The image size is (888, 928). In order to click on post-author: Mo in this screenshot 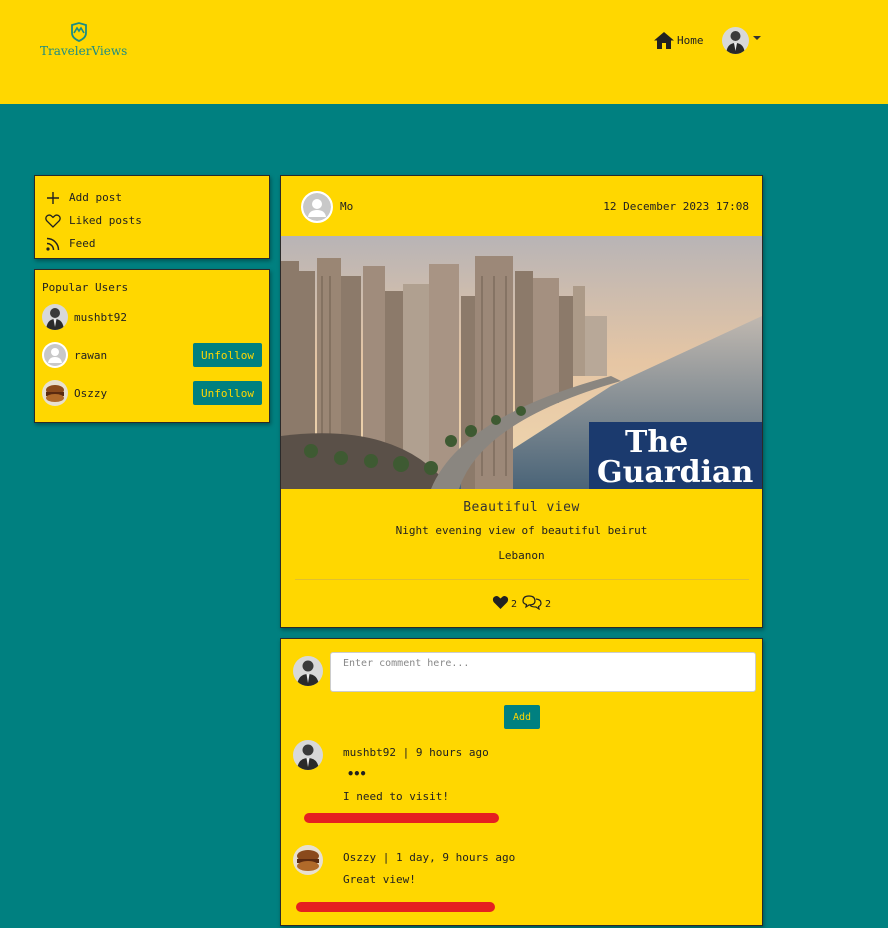, I will do `click(346, 206)`.